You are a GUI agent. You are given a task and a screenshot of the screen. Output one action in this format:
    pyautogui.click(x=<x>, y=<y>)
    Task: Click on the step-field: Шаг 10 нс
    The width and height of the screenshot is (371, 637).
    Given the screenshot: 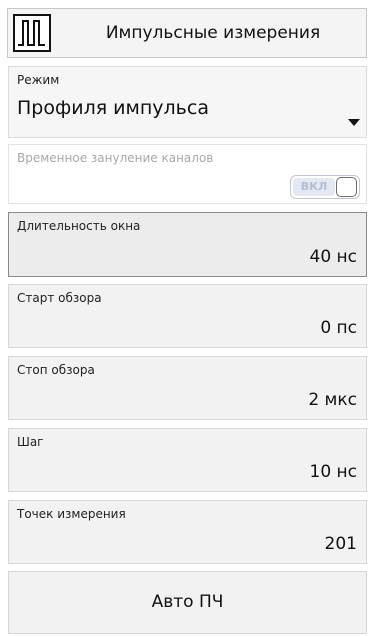 What is the action you would take?
    pyautogui.click(x=187, y=460)
    